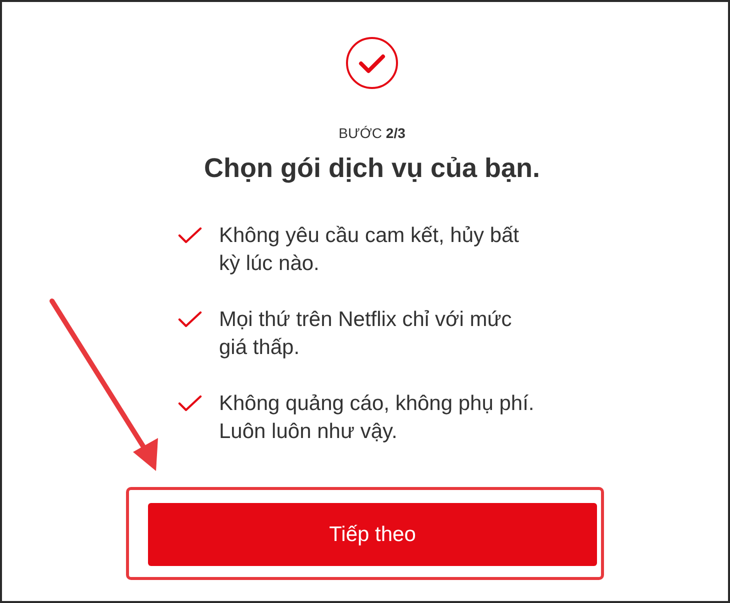 The image size is (730, 603). I want to click on check-circle-icon, so click(372, 63).